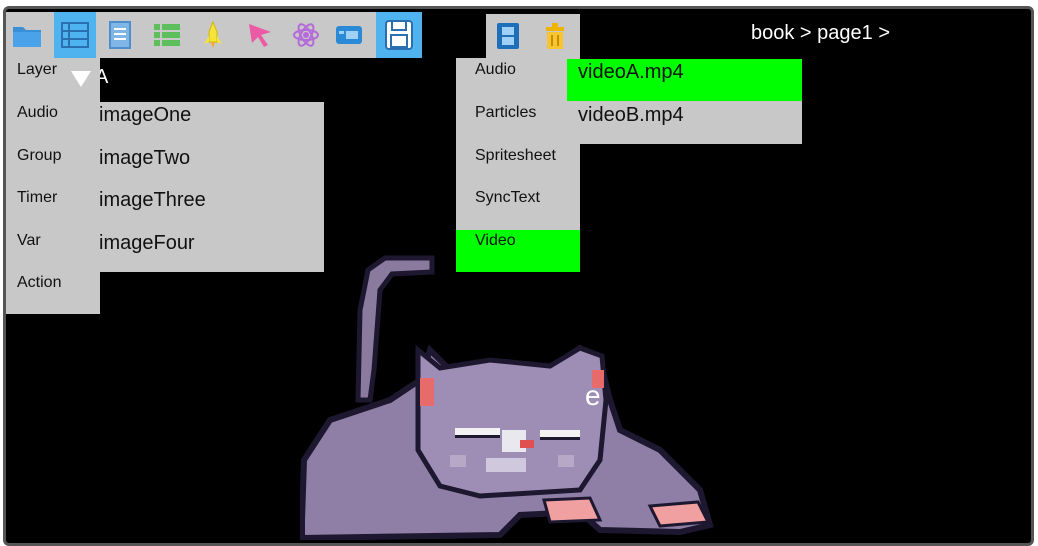 Image resolution: width=1038 pixels, height=546 pixels. Describe the element at coordinates (206, 158) in the screenshot. I see `image-item-two: imageTwo` at that location.